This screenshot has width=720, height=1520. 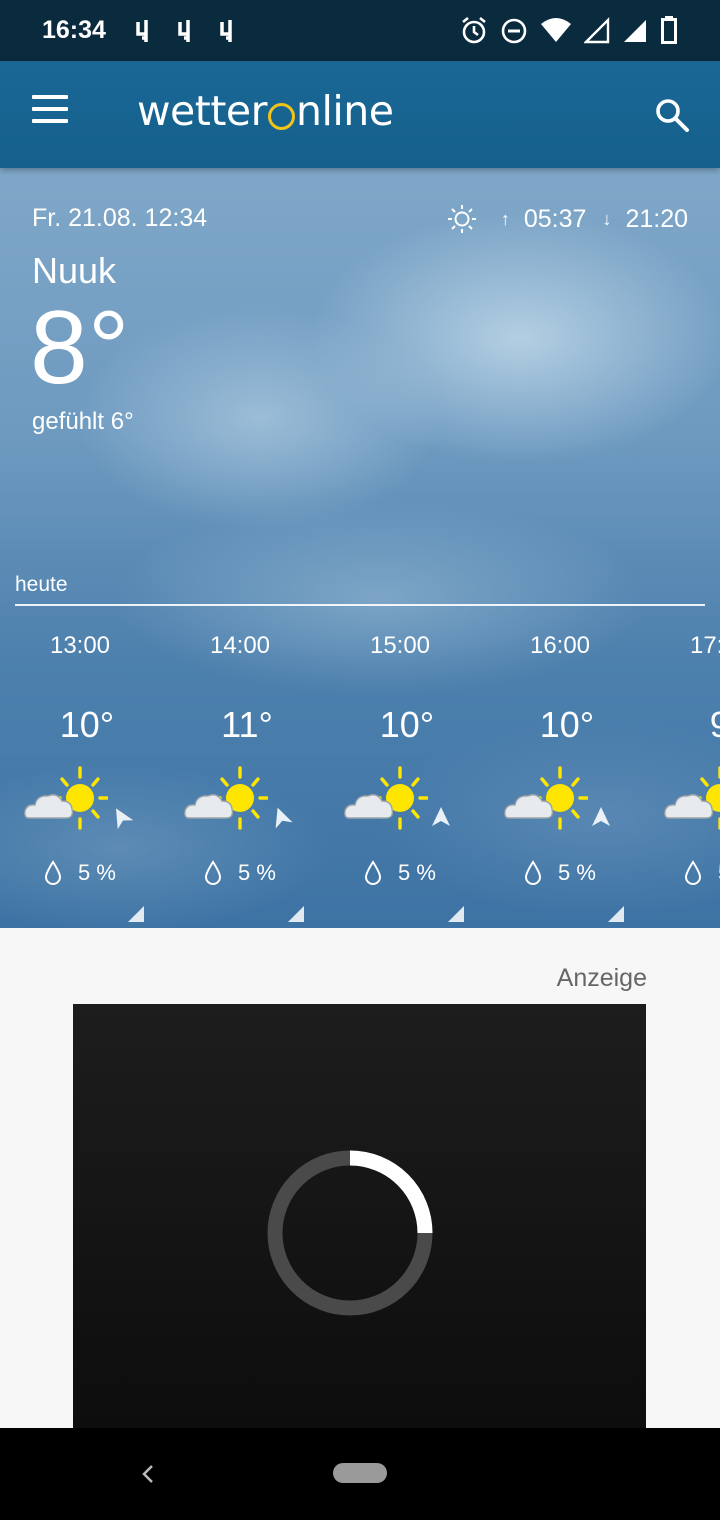 I want to click on wetteronline-logo: wetter nline, so click(x=265, y=111).